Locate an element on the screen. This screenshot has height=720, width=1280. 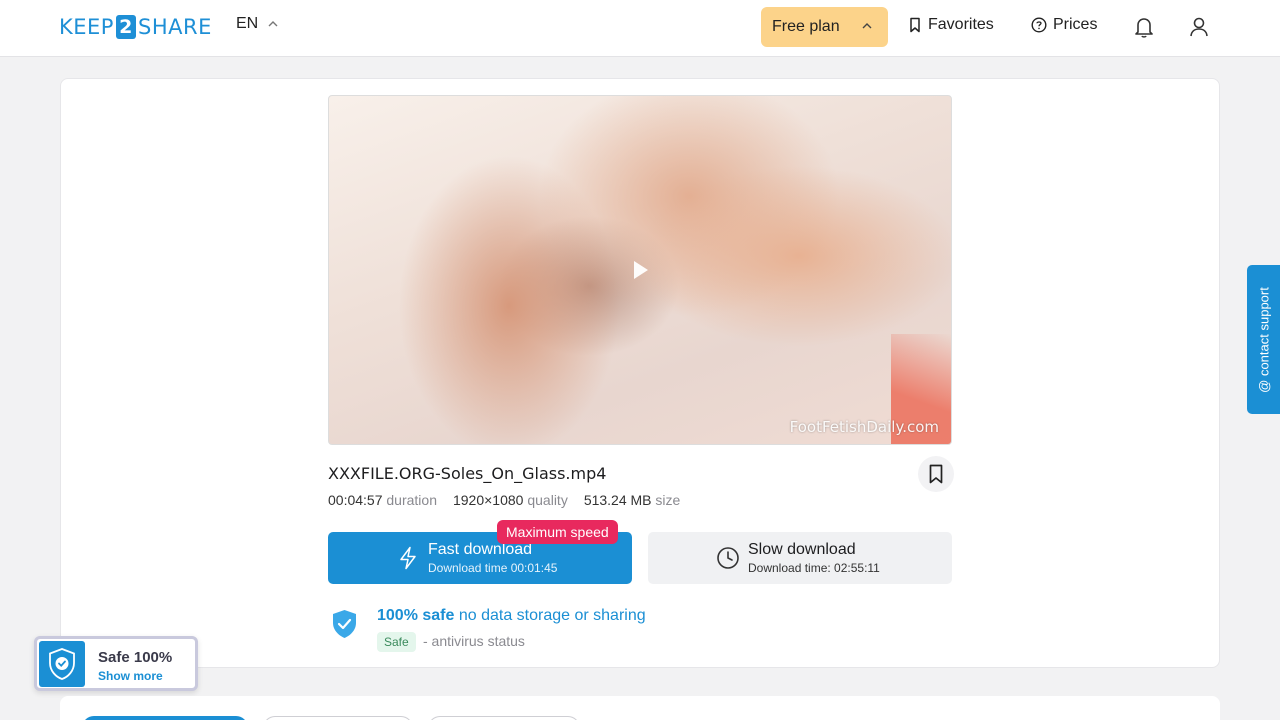
prices-link: Prices is located at coordinates (1064, 25).